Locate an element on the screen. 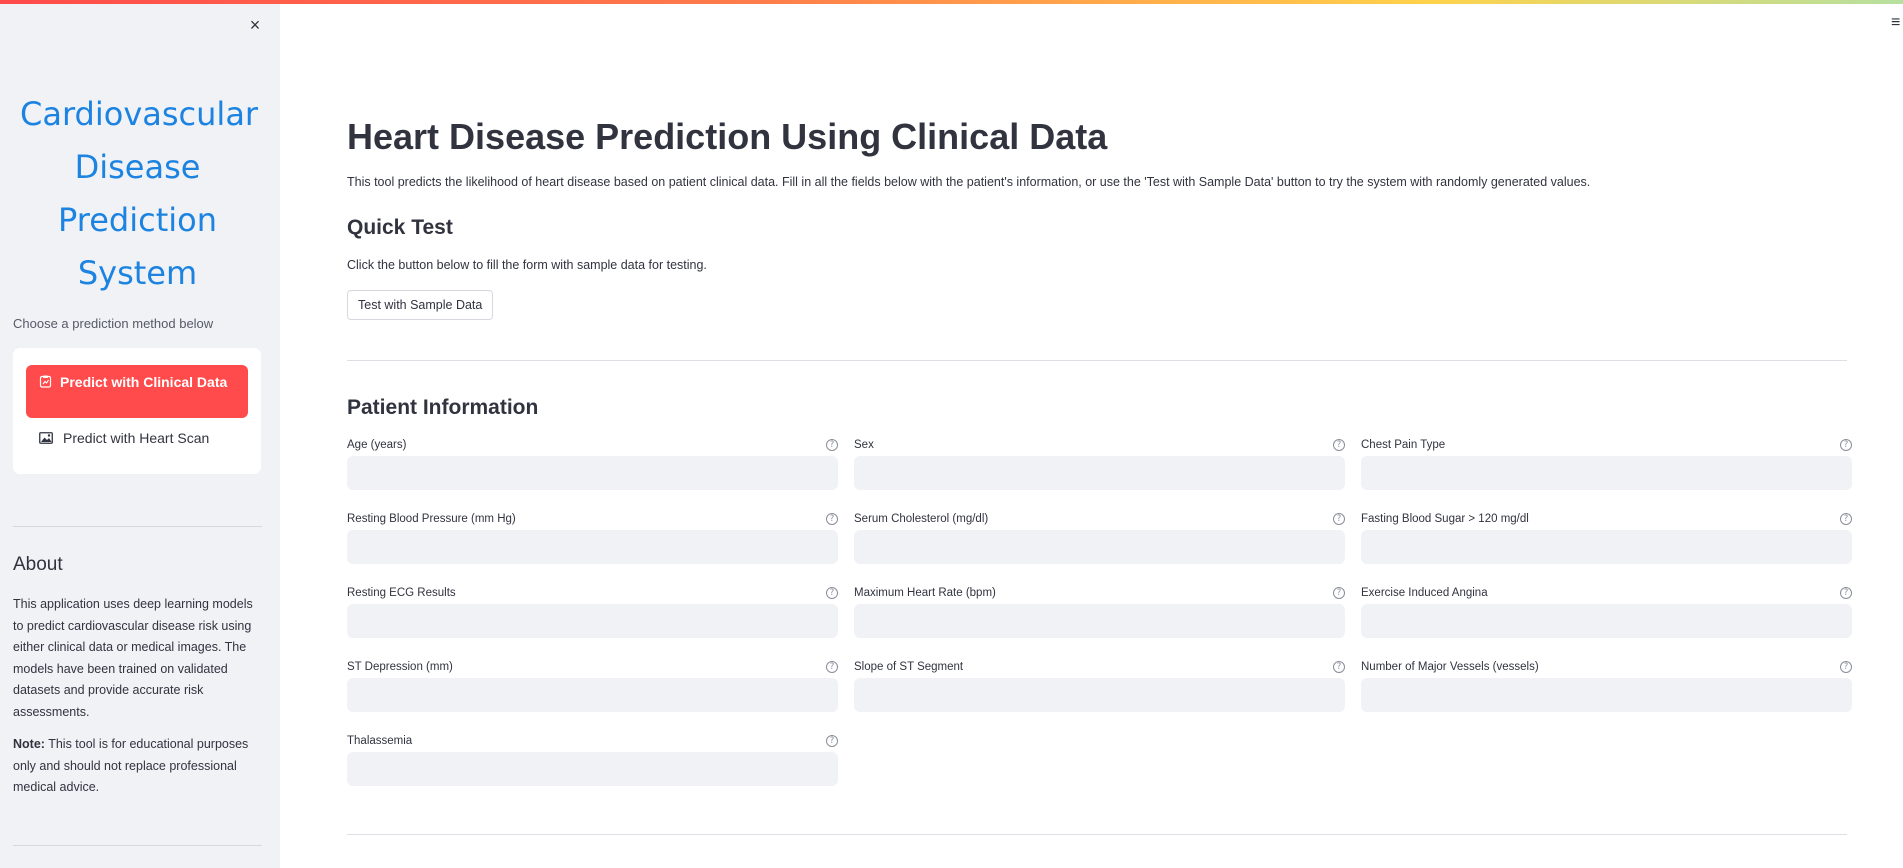 Image resolution: width=1903 pixels, height=868 pixels. field-label: Number of Major Vessels (vessels) is located at coordinates (1450, 667).